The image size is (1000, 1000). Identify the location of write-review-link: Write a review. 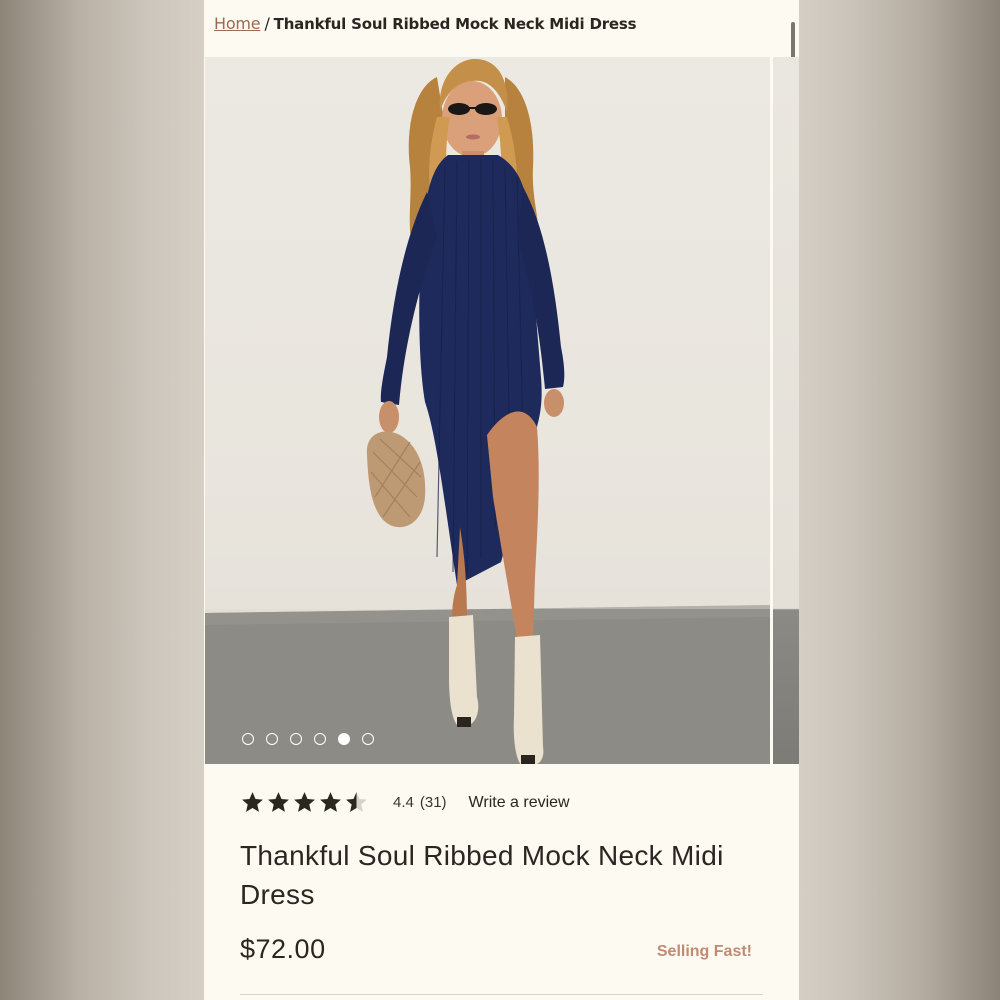
(519, 803).